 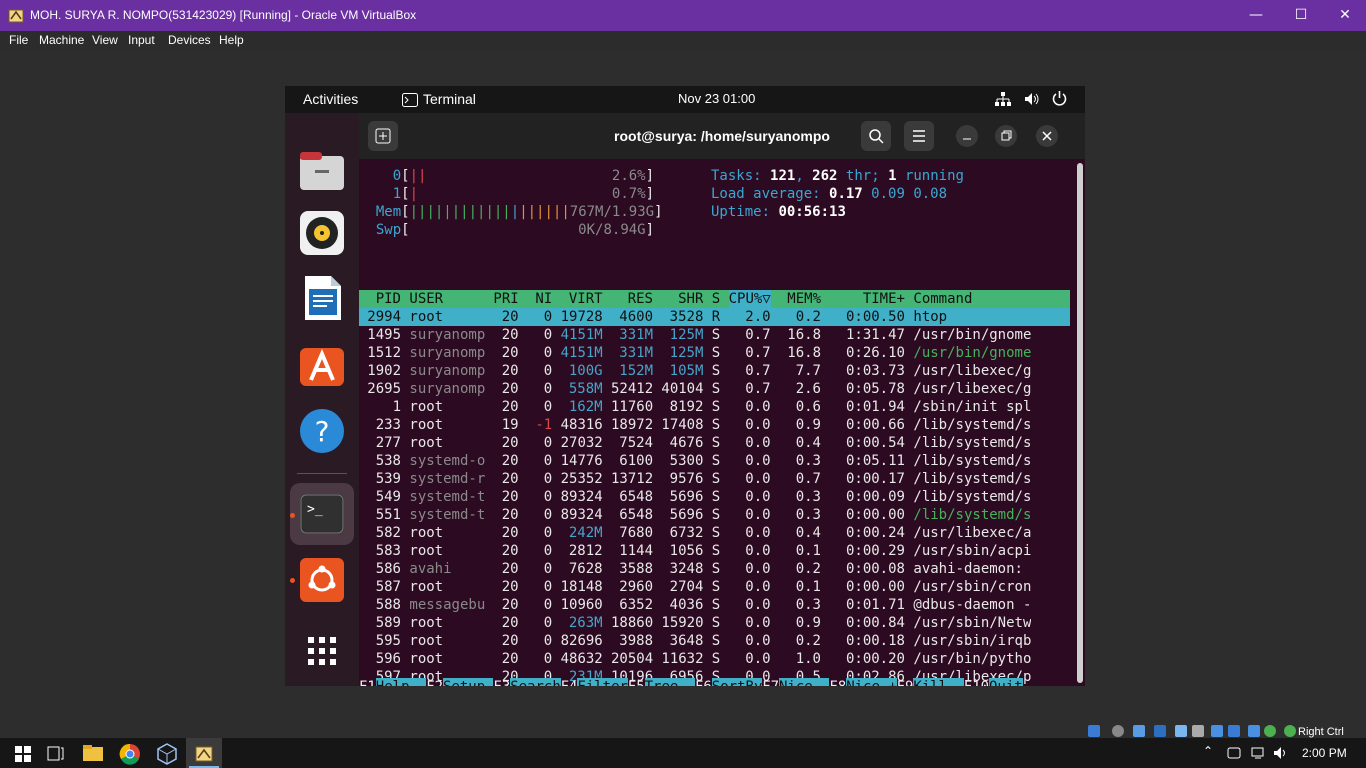 What do you see at coordinates (1259, 753) in the screenshot?
I see `tray-network-icon` at bounding box center [1259, 753].